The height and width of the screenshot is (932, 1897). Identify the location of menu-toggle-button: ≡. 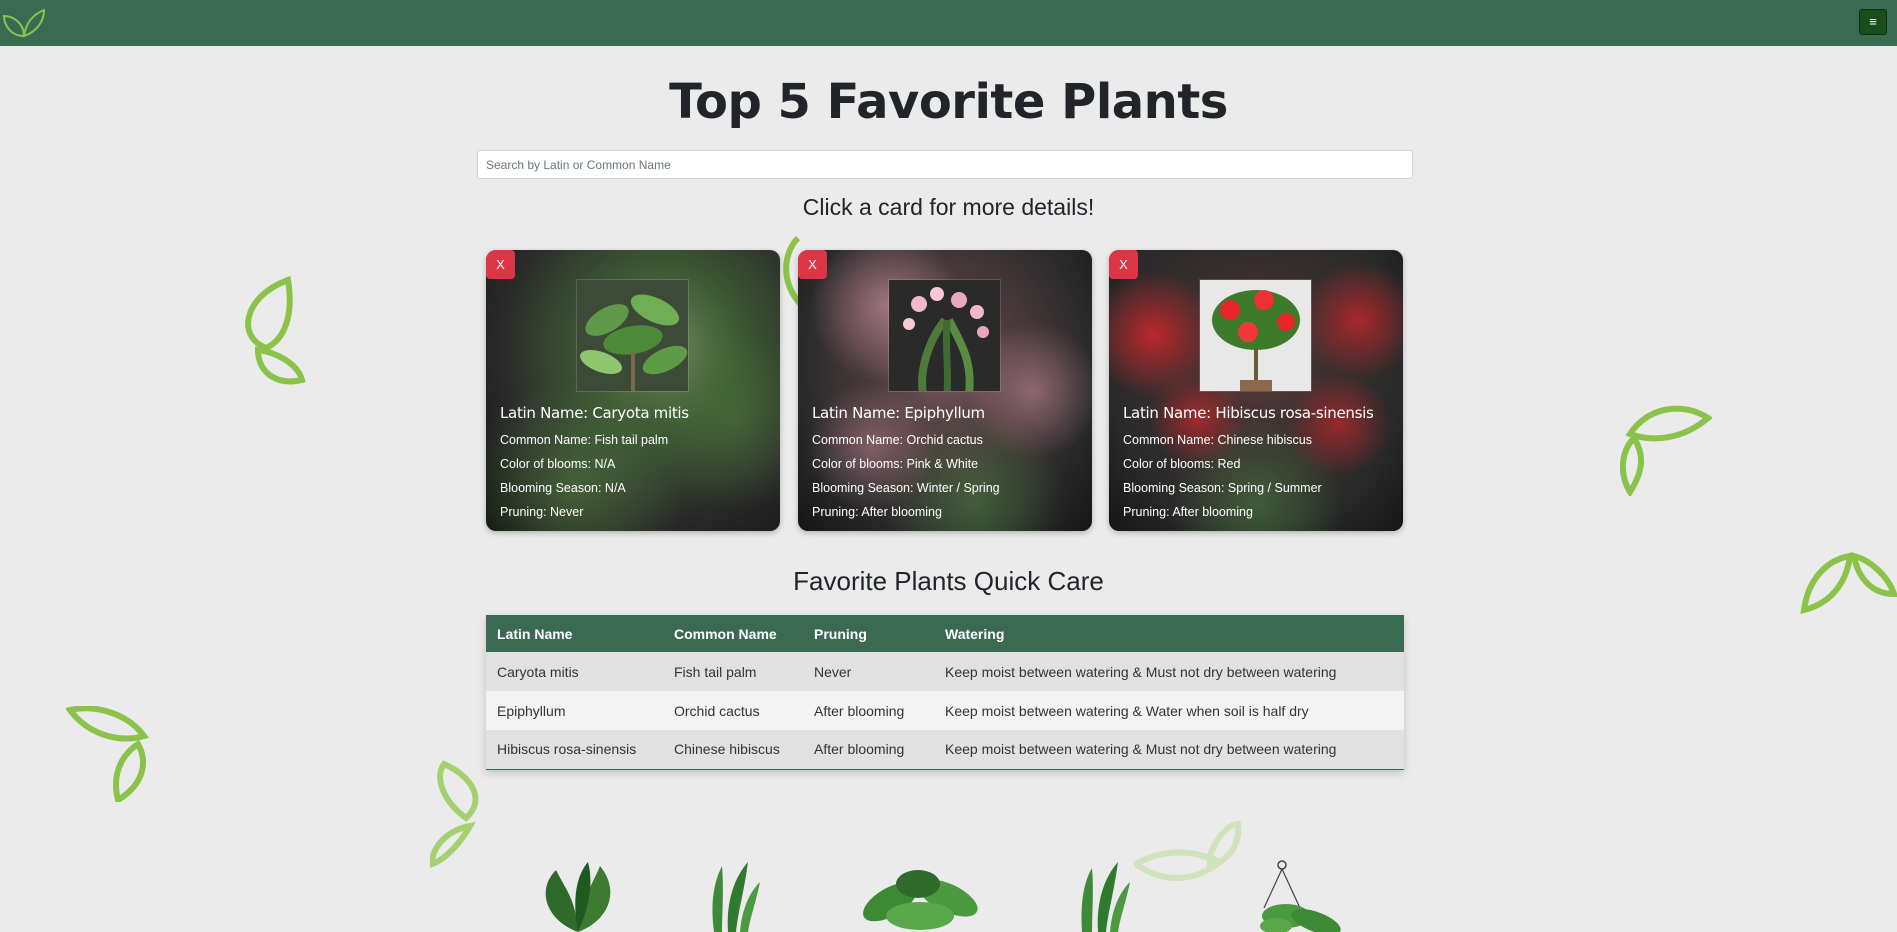
(1873, 22).